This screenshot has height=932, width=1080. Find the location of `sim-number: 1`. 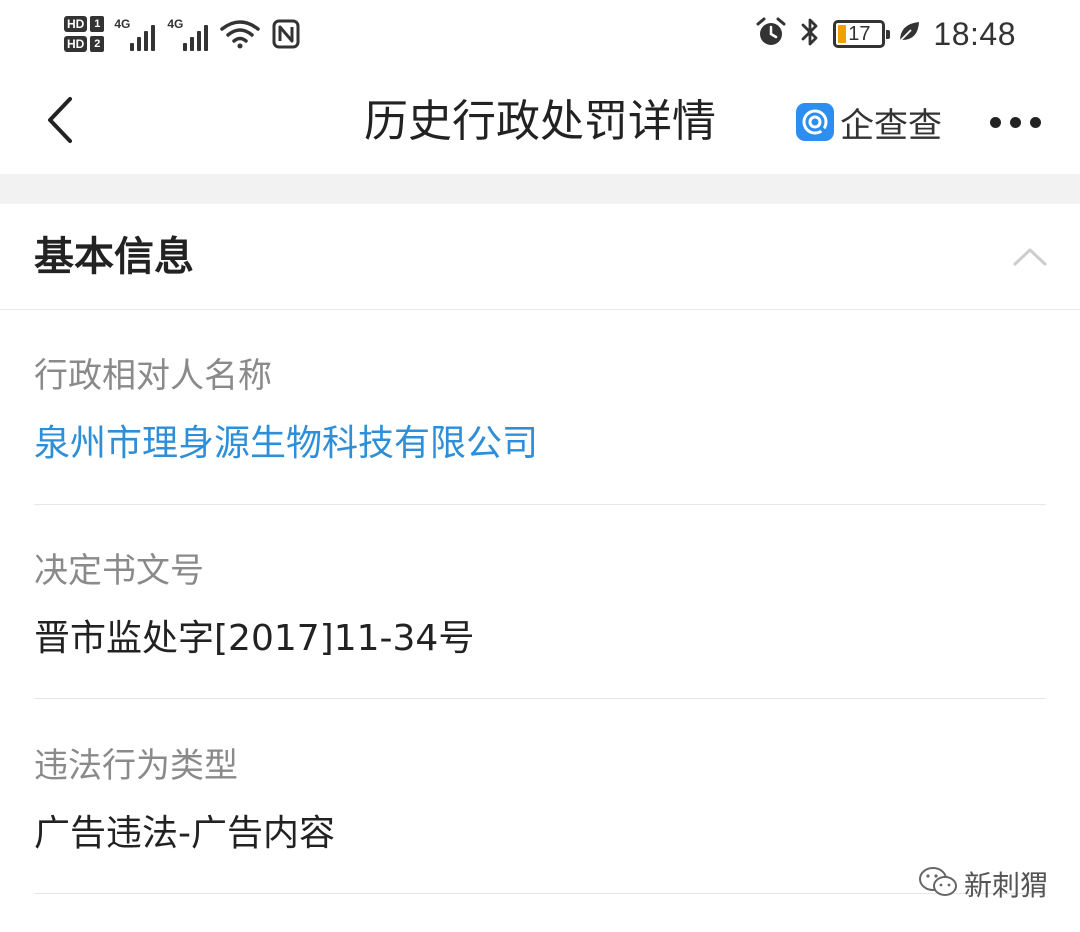

sim-number: 1 is located at coordinates (97, 24).